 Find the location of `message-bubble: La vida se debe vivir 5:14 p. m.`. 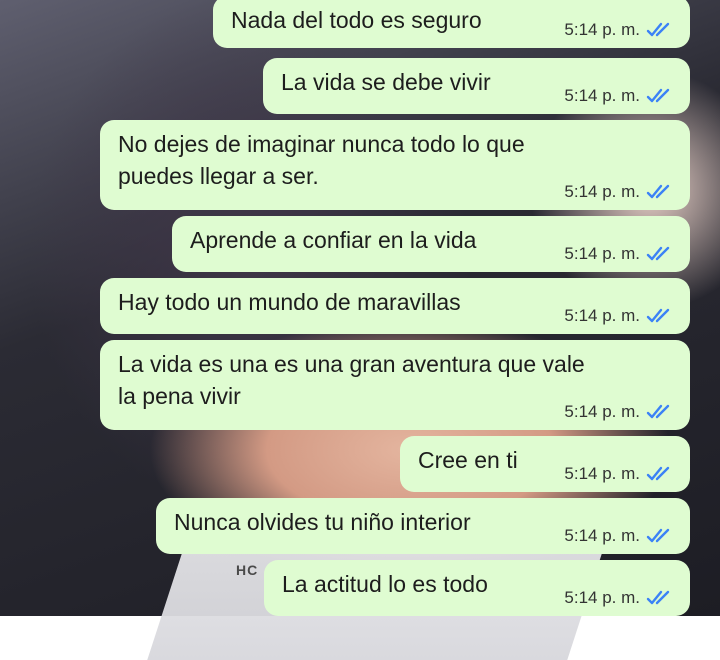

message-bubble: La vida se debe vivir 5:14 p. m. is located at coordinates (476, 86).